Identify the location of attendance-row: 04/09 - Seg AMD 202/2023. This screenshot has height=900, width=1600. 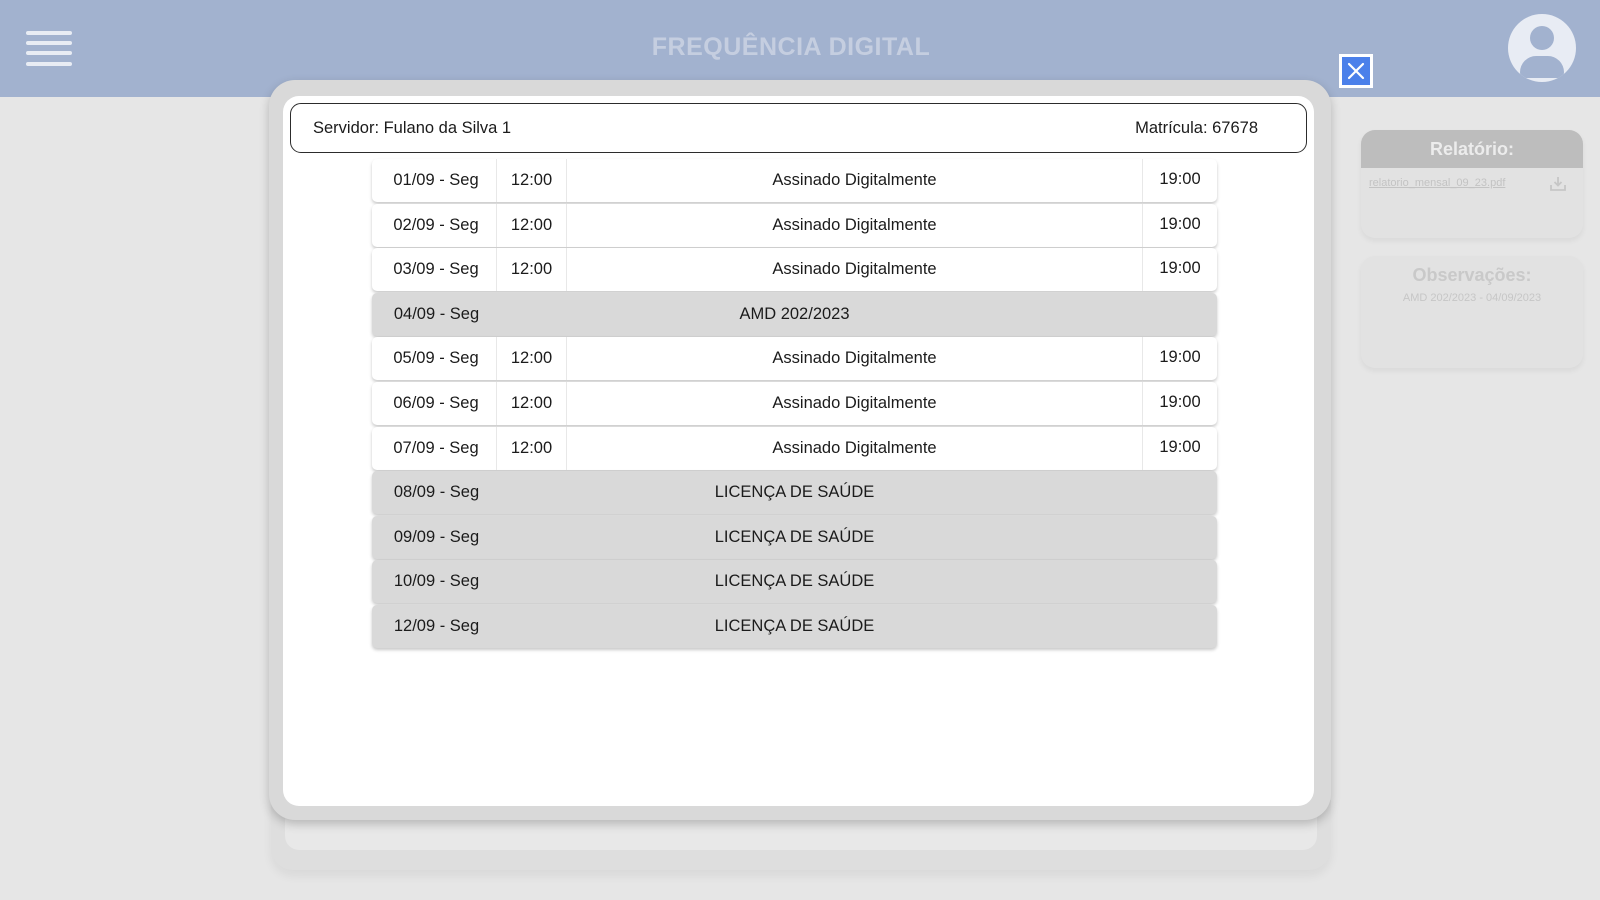
(794, 314).